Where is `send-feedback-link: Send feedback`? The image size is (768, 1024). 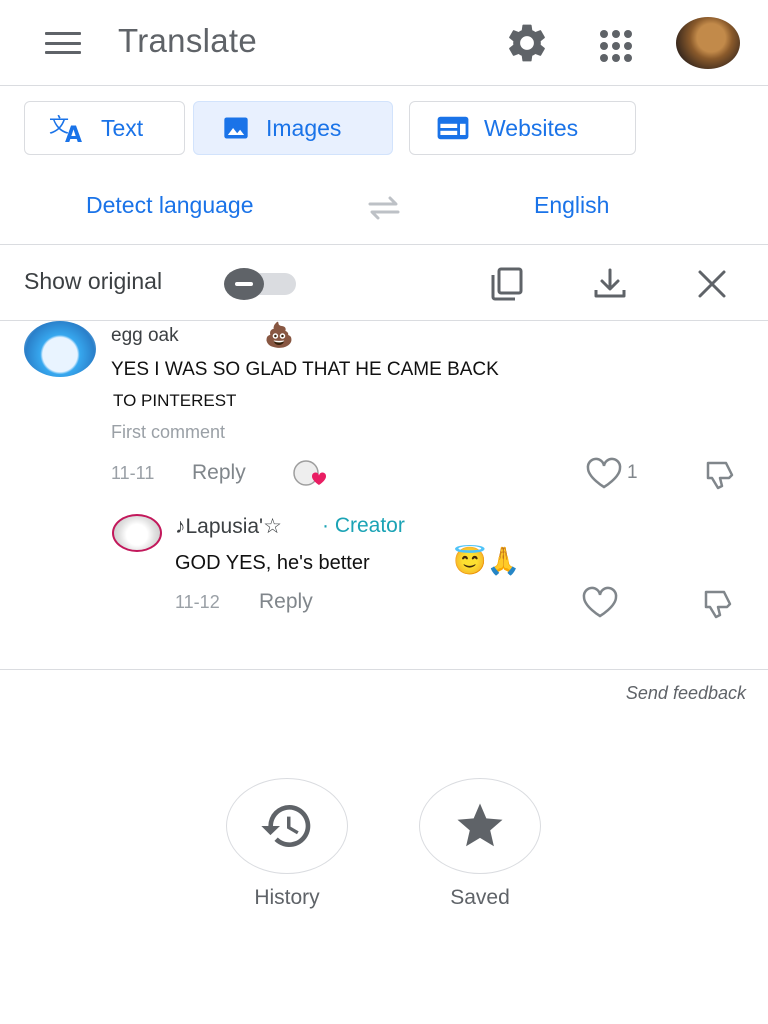
send-feedback-link: Send feedback is located at coordinates (686, 693).